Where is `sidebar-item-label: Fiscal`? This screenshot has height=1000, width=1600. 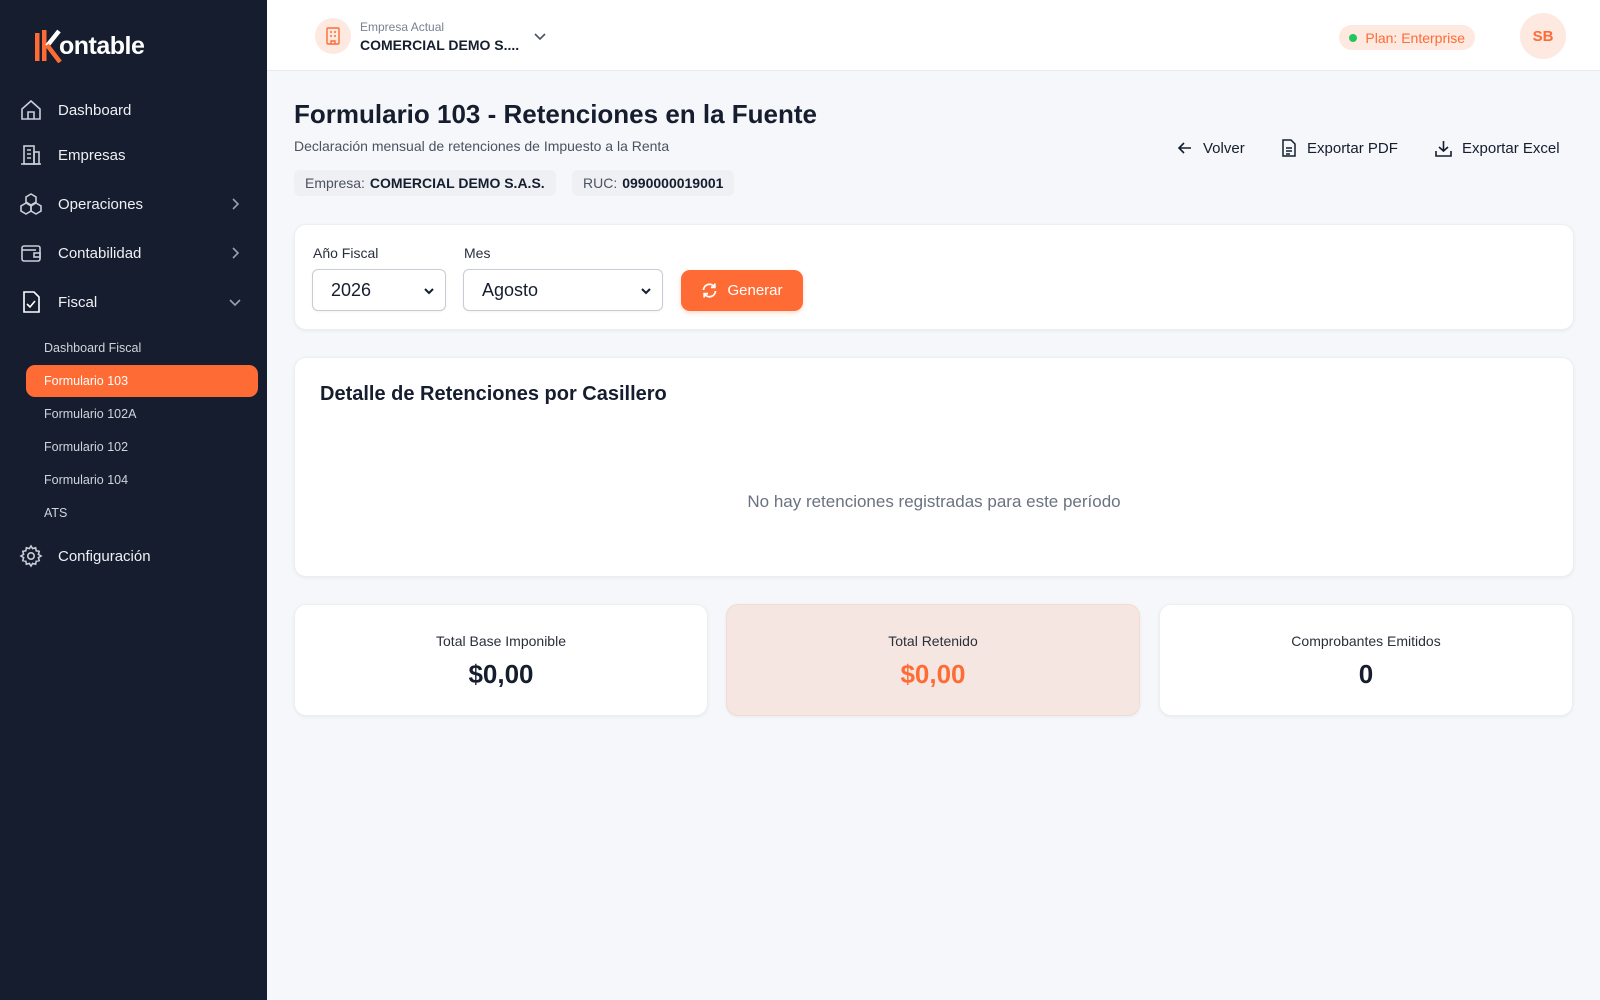
sidebar-item-label: Fiscal is located at coordinates (78, 302).